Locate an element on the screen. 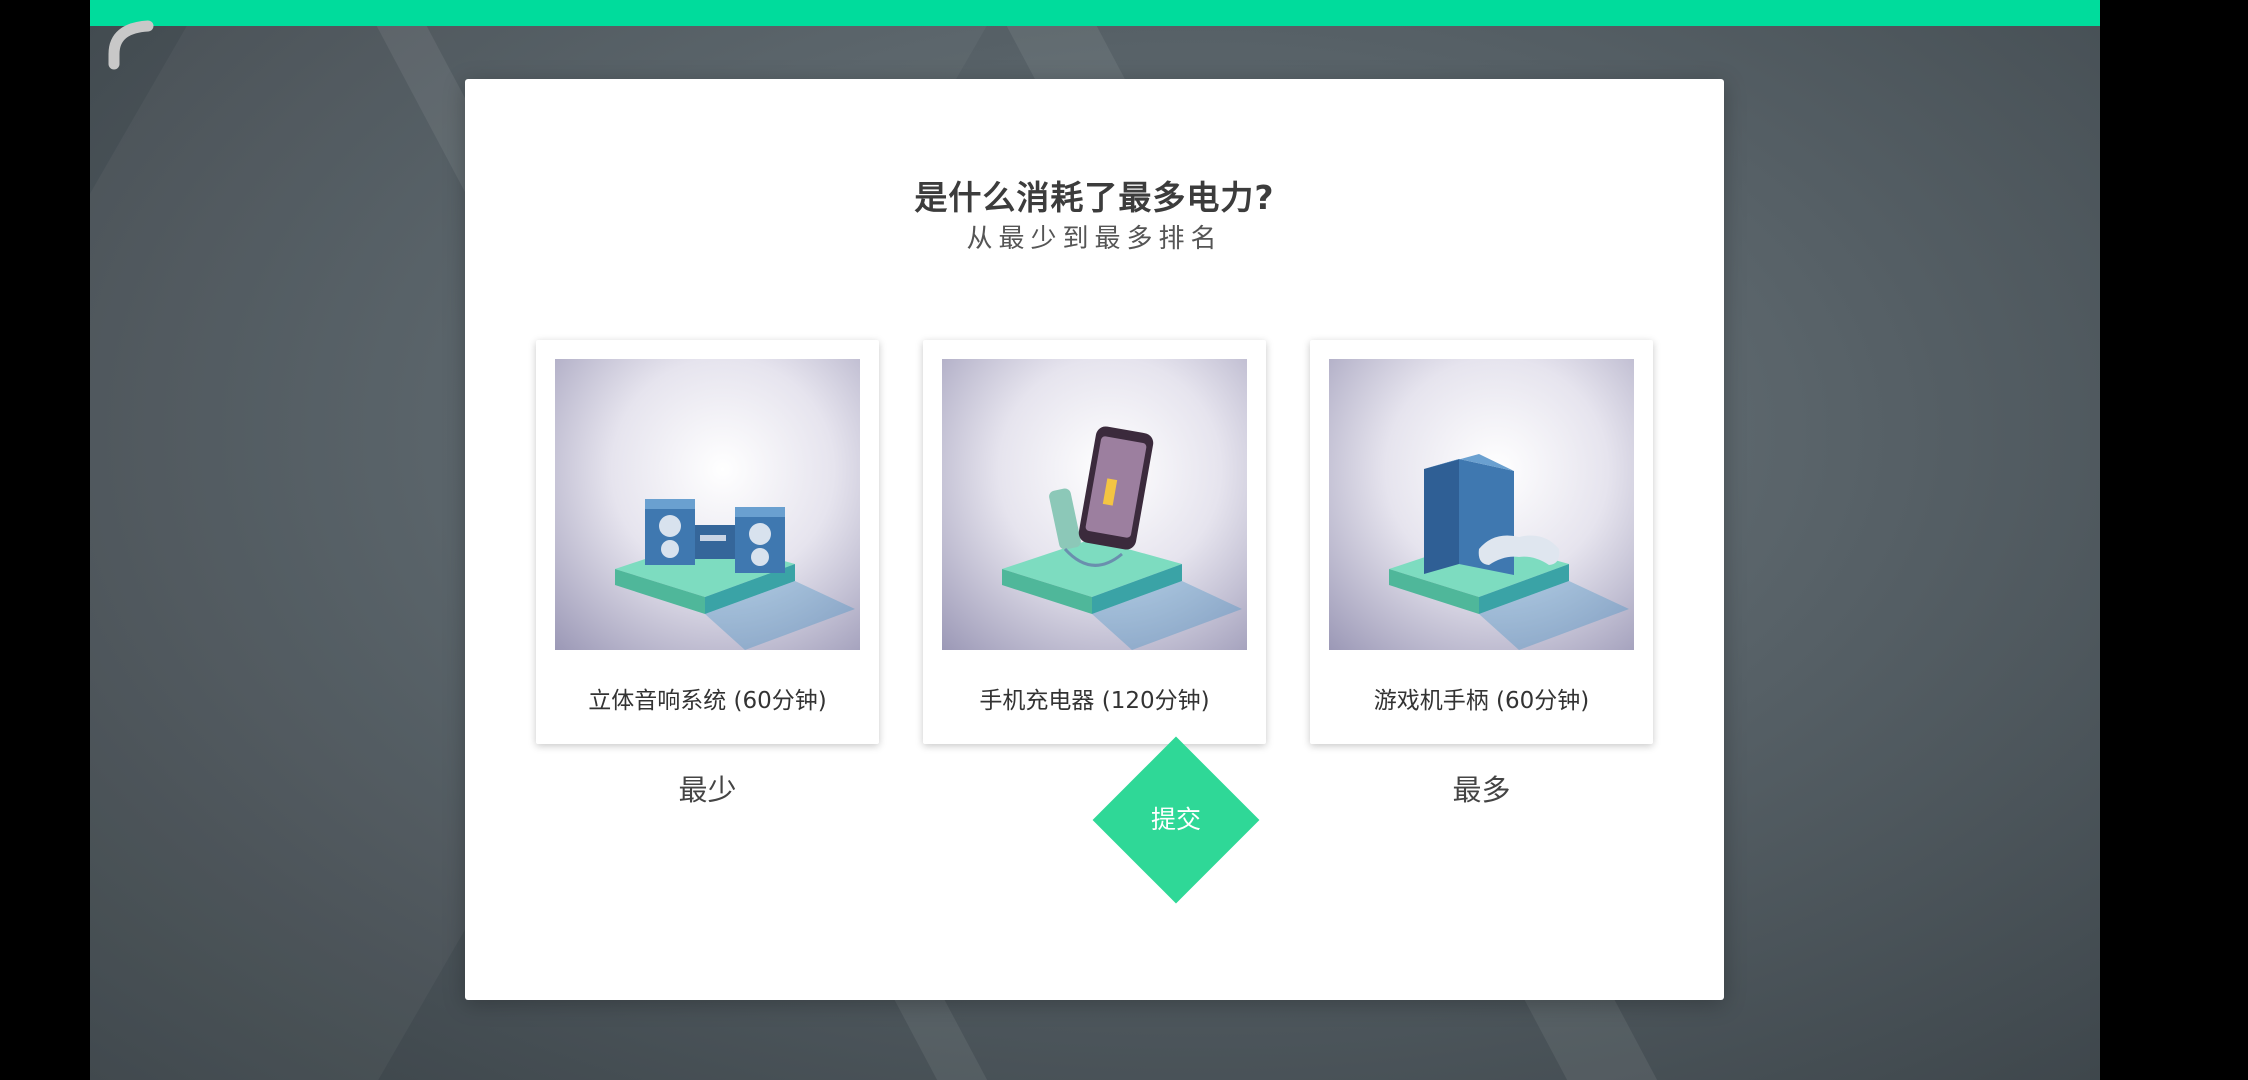 Image resolution: width=2248 pixels, height=1080 pixels. rank-label-most: 最多 is located at coordinates (1481, 790).